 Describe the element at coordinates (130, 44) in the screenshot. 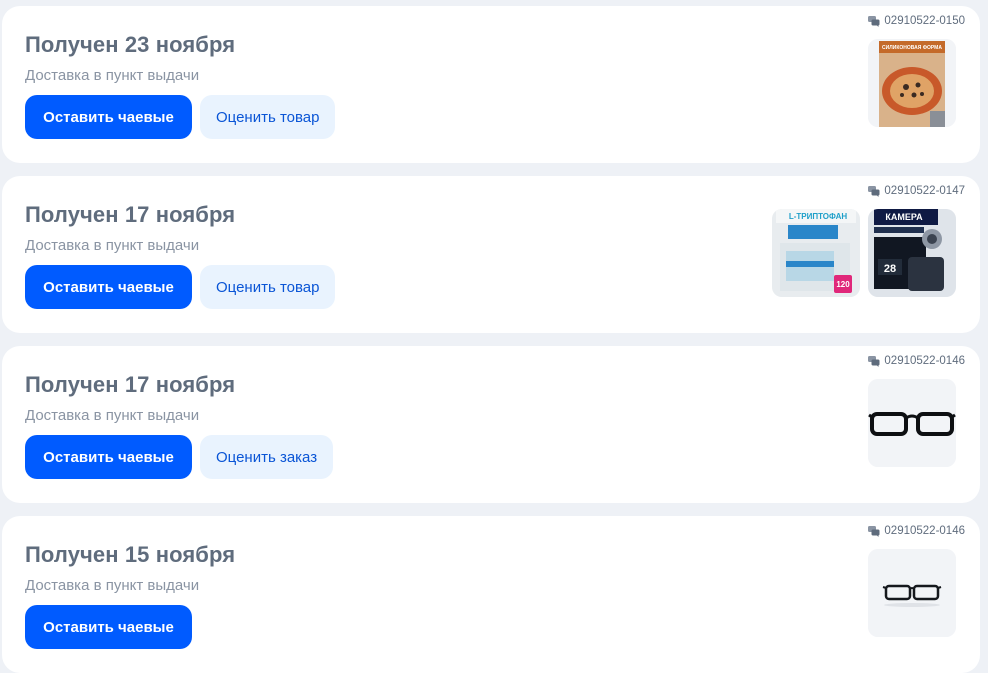

I see `order-status-title: Получен 23 ноября` at that location.